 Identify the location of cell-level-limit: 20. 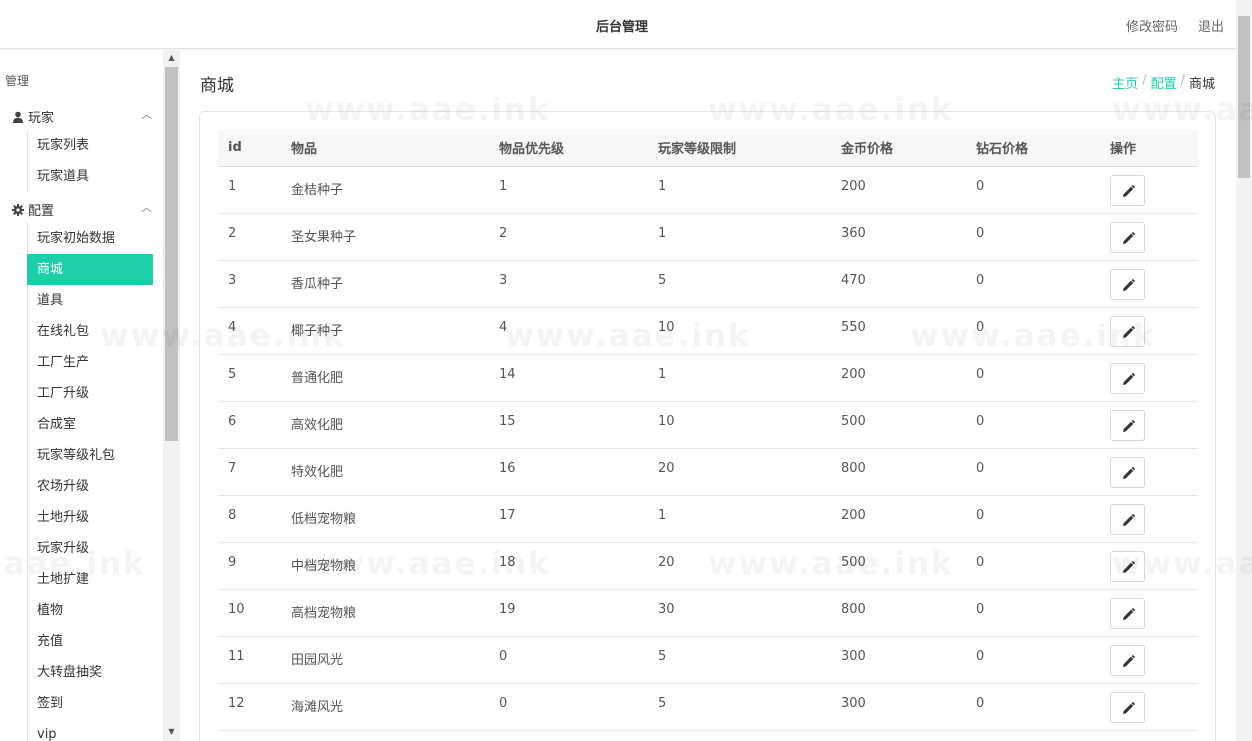
(739, 472).